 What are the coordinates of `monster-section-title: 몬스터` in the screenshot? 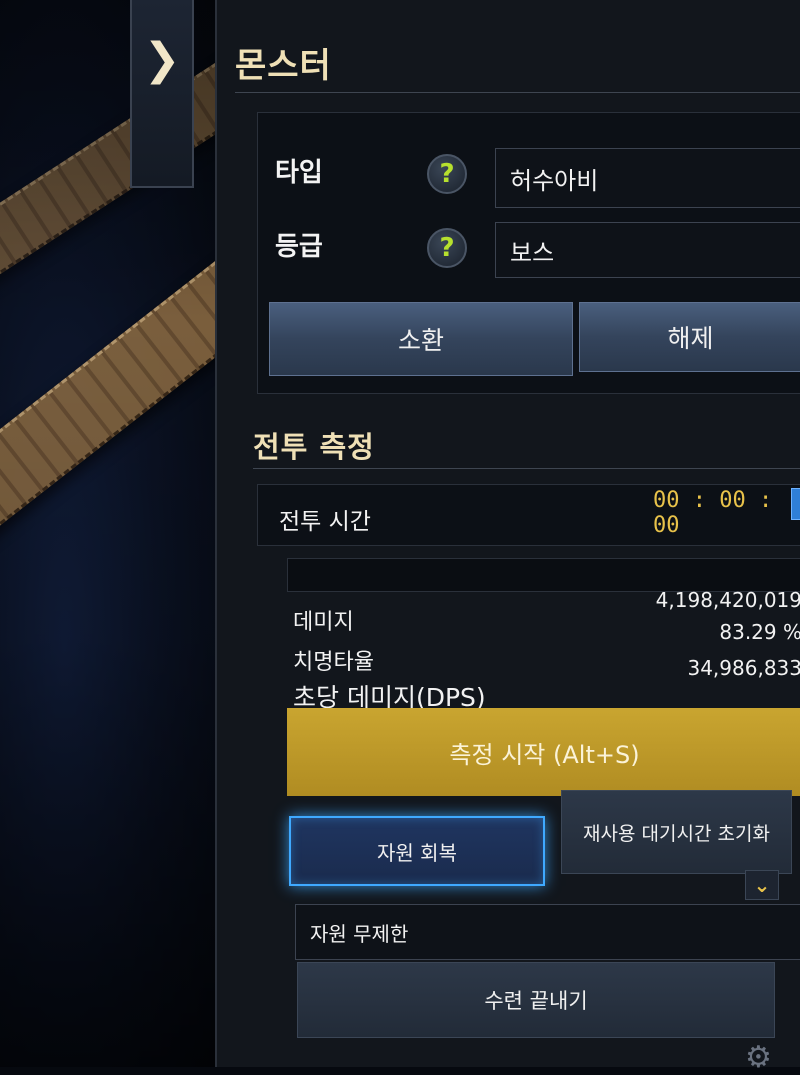 It's located at (283, 66).